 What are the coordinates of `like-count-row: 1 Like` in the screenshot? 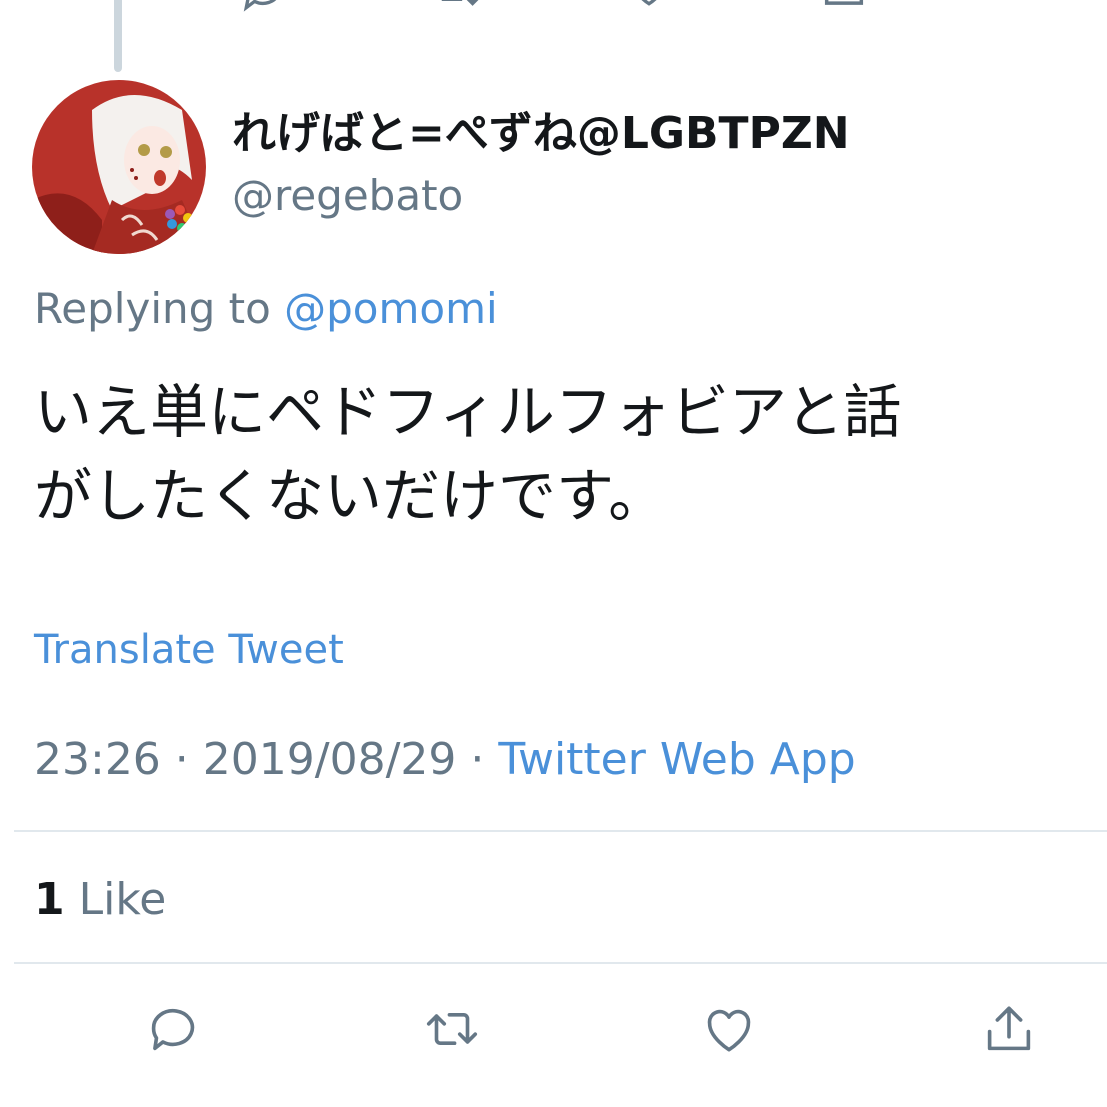 It's located at (100, 900).